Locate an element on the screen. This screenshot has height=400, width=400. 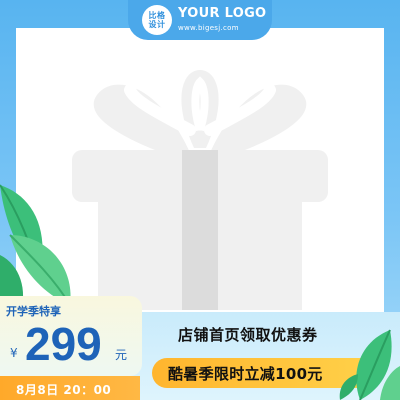
price-value: 299 is located at coordinates (63, 344).